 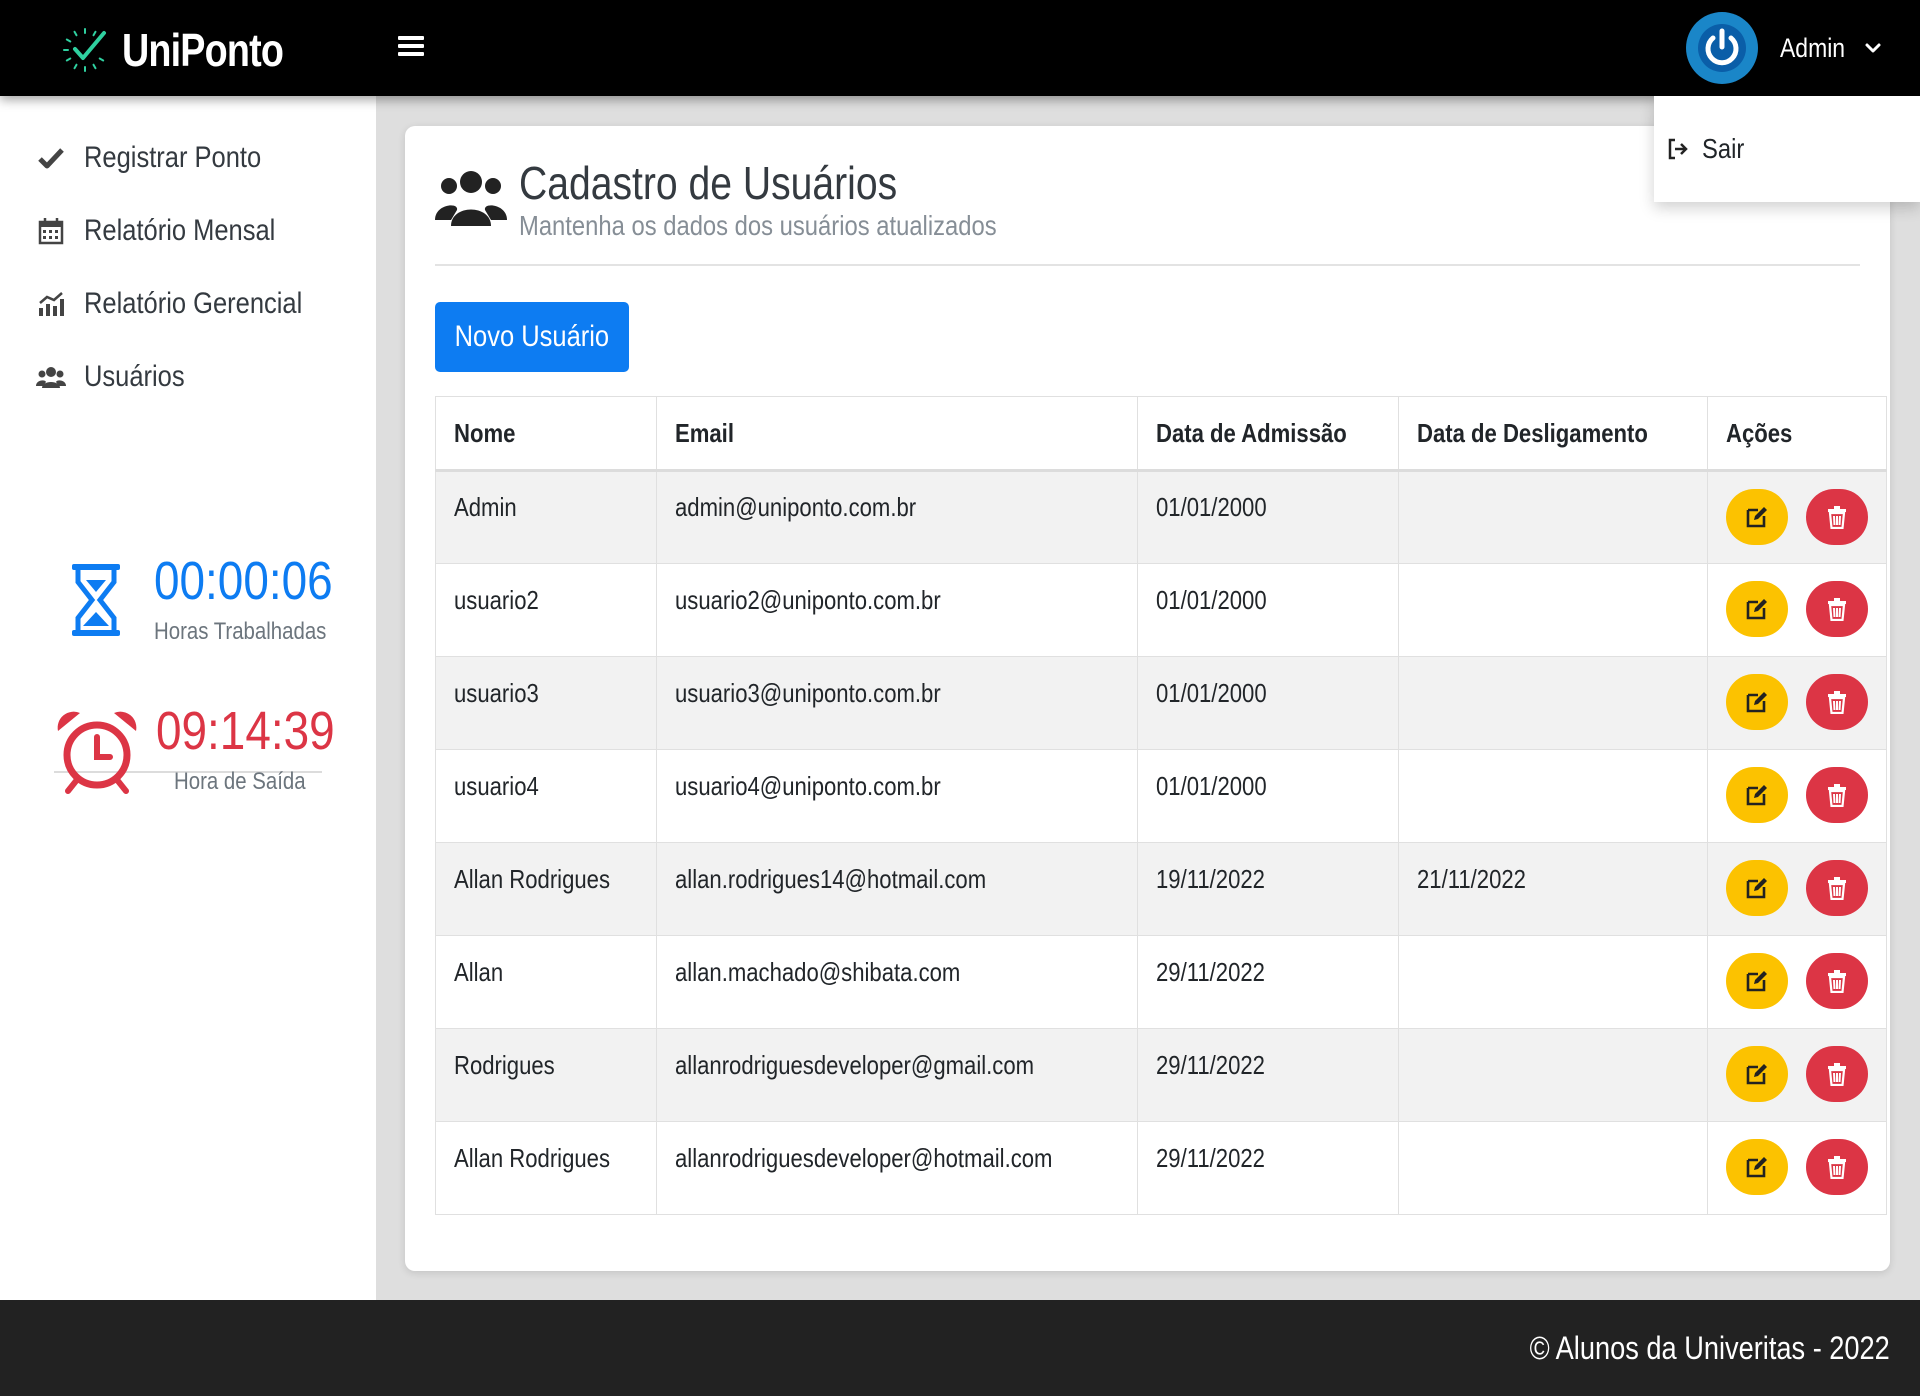 I want to click on sign-out-icon, so click(x=1678, y=149).